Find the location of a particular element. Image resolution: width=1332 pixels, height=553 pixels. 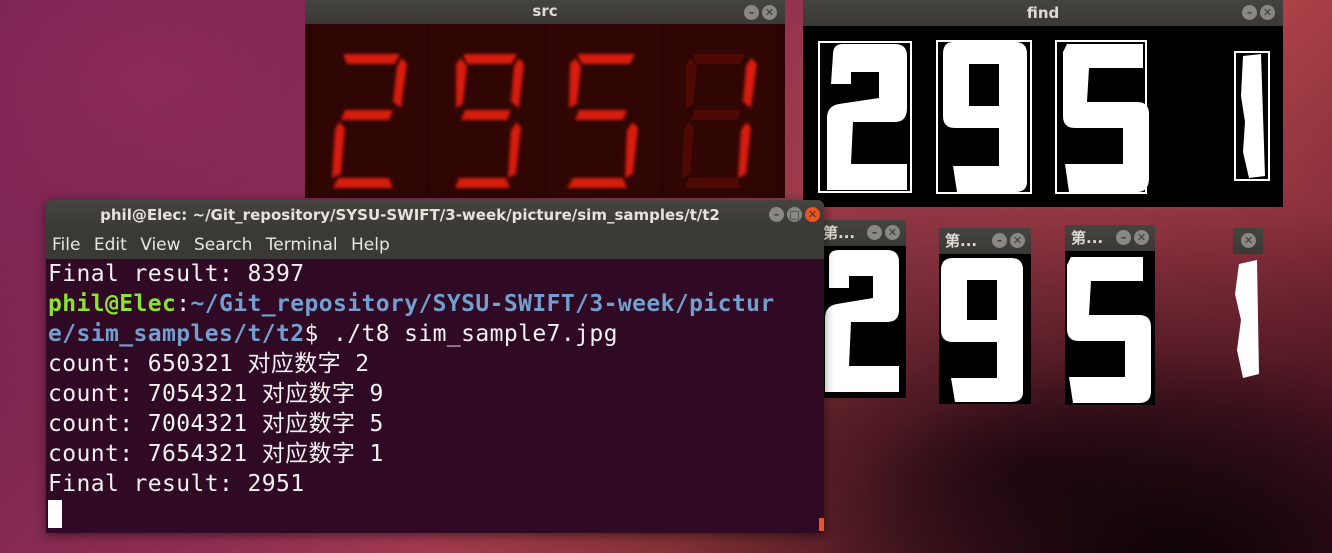

digit-window-titlebar: ✕ is located at coordinates (1248, 241).